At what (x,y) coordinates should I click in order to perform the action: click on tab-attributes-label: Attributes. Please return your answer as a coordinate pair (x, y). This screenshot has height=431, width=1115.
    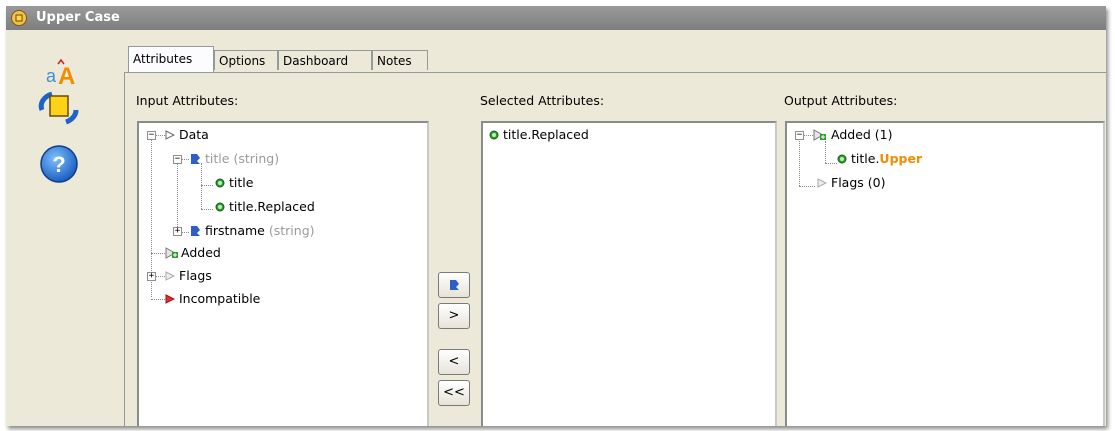
    Looking at the image, I should click on (163, 59).